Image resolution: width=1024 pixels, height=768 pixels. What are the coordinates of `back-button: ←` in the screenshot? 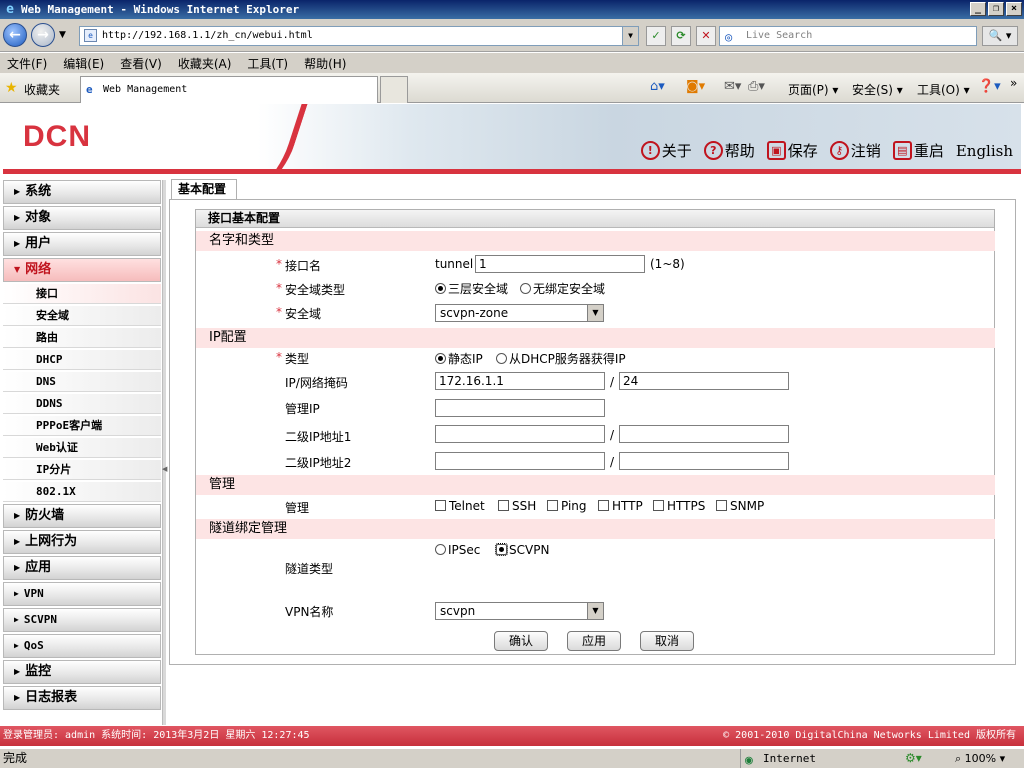 It's located at (15, 35).